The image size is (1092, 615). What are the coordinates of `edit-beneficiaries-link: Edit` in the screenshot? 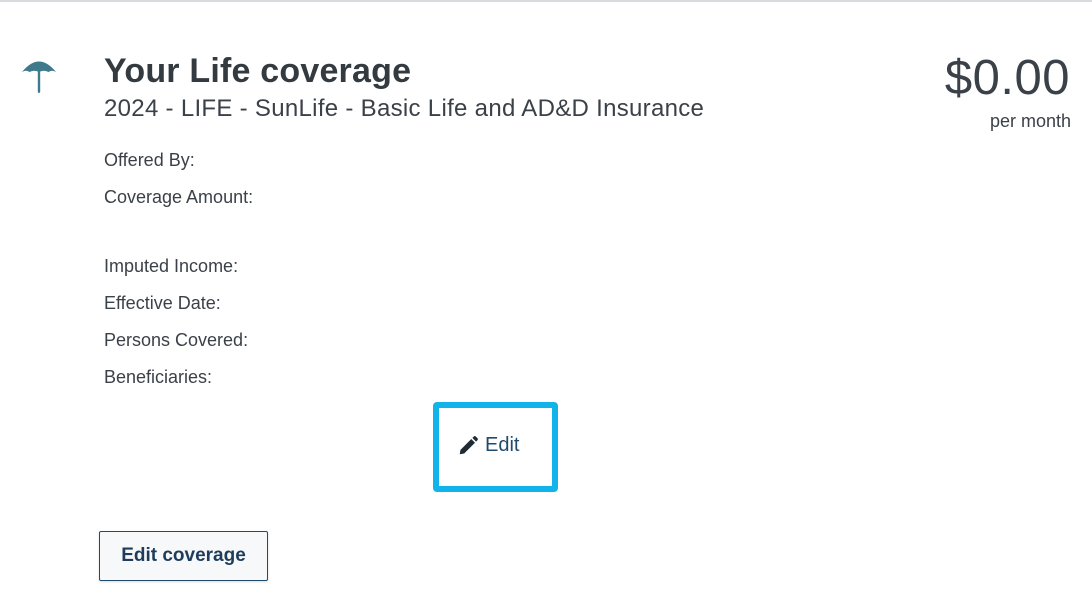 It's located at (488, 445).